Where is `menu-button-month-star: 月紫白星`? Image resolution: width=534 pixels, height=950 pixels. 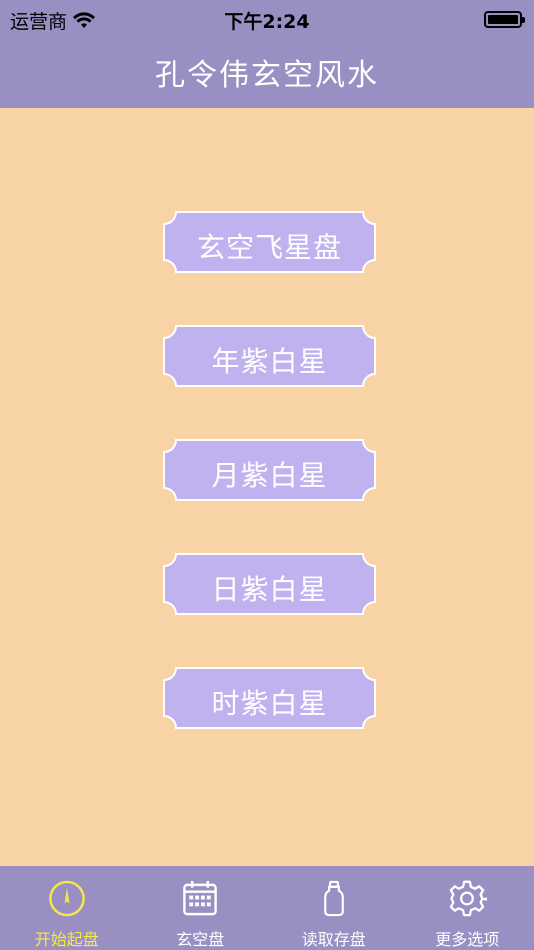 menu-button-month-star: 月紫白星 is located at coordinates (269, 470).